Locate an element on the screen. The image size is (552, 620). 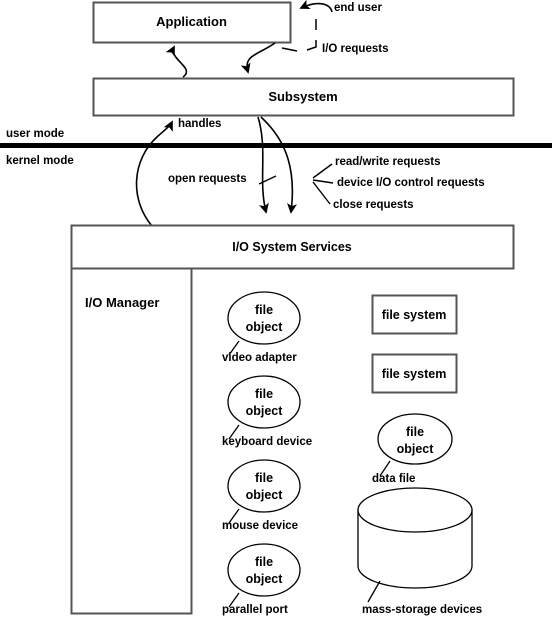
file-system-box-2-label: file system is located at coordinates (414, 374).